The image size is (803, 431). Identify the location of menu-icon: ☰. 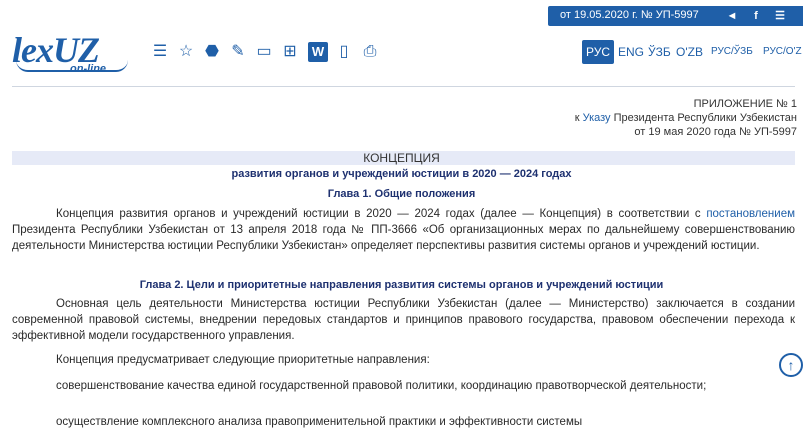
(780, 16).